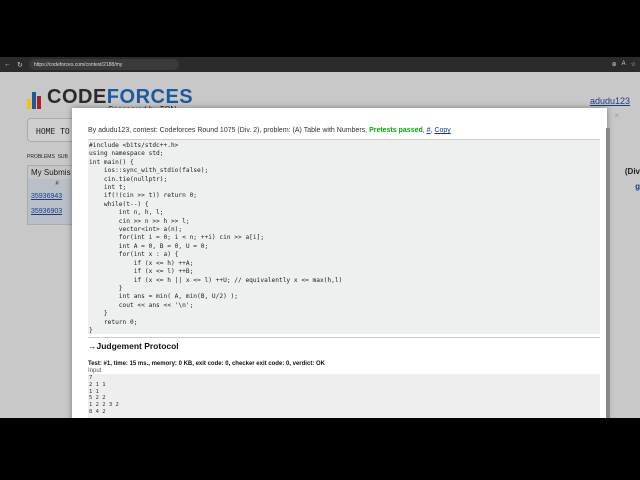 The image size is (640, 480). I want to click on code-line: ios::sync_with_stdio(false);, so click(149, 171).